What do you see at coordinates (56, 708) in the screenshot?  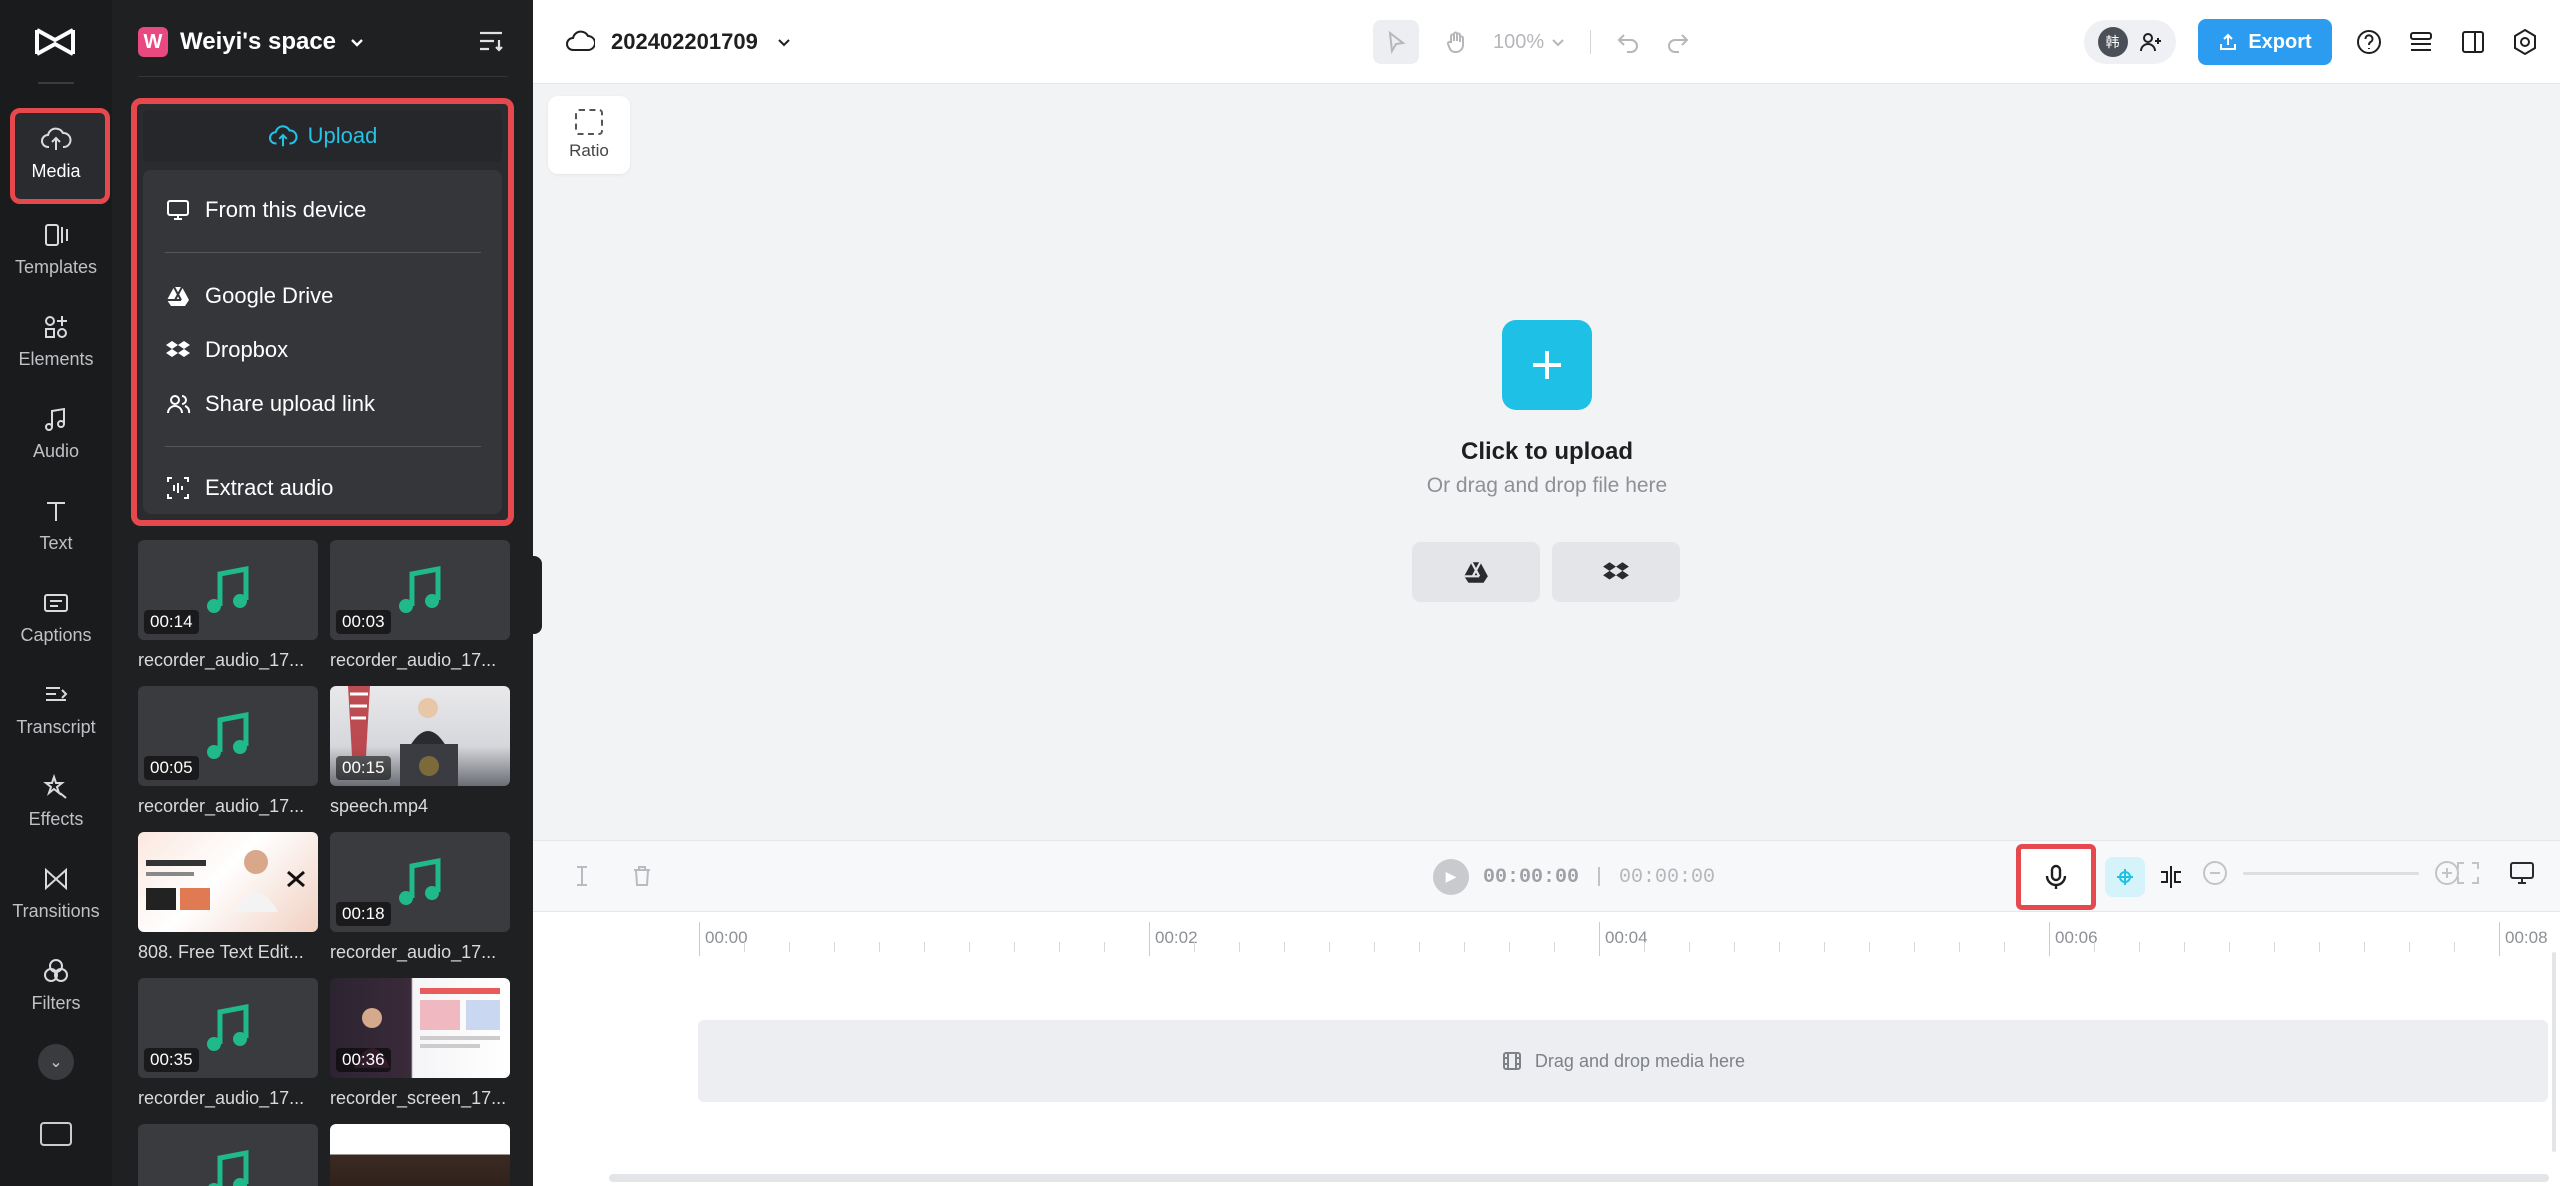 I see `rail-item-transcript: Transcript` at bounding box center [56, 708].